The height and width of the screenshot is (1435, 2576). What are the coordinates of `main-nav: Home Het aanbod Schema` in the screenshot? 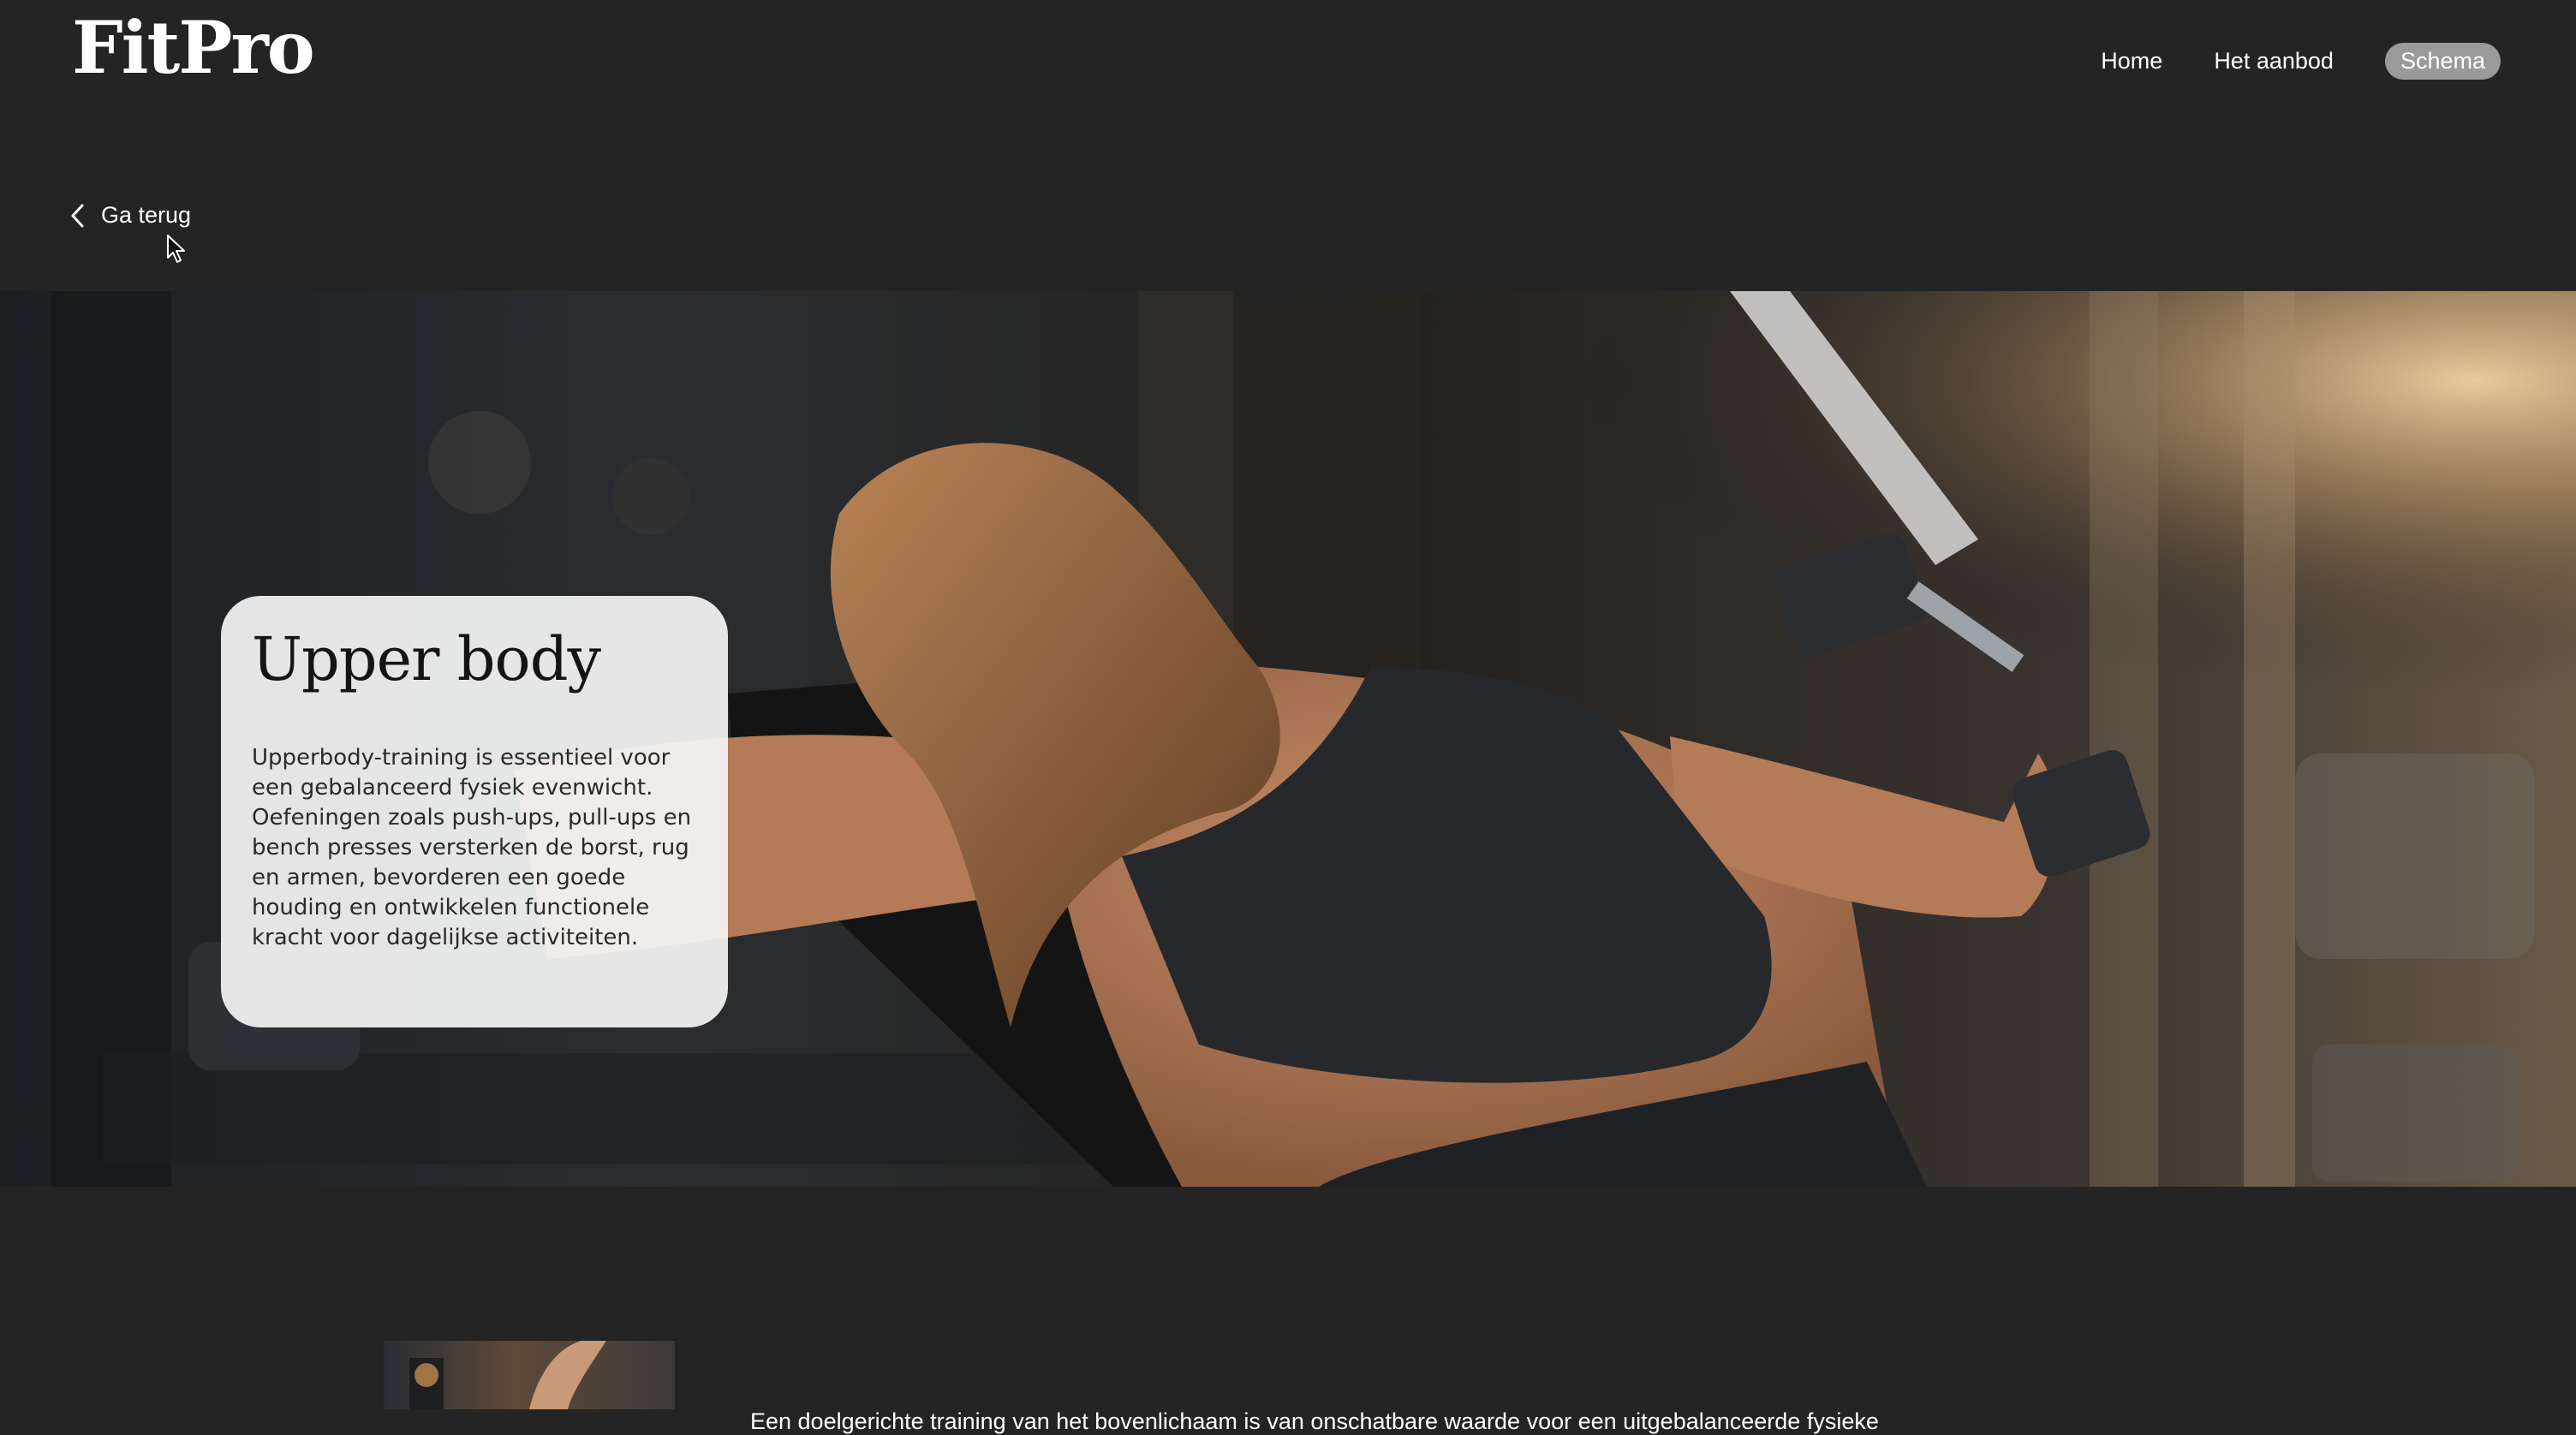 It's located at (2301, 62).